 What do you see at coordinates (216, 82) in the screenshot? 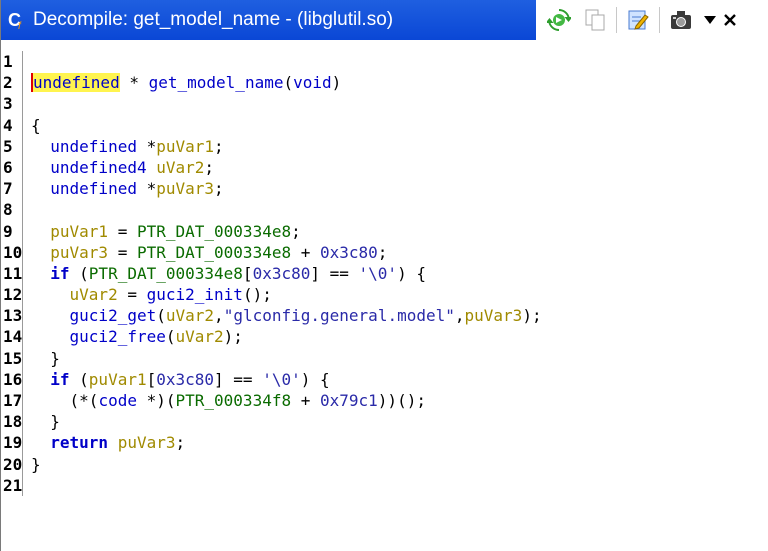
I see `code-token: get_model_name` at bounding box center [216, 82].